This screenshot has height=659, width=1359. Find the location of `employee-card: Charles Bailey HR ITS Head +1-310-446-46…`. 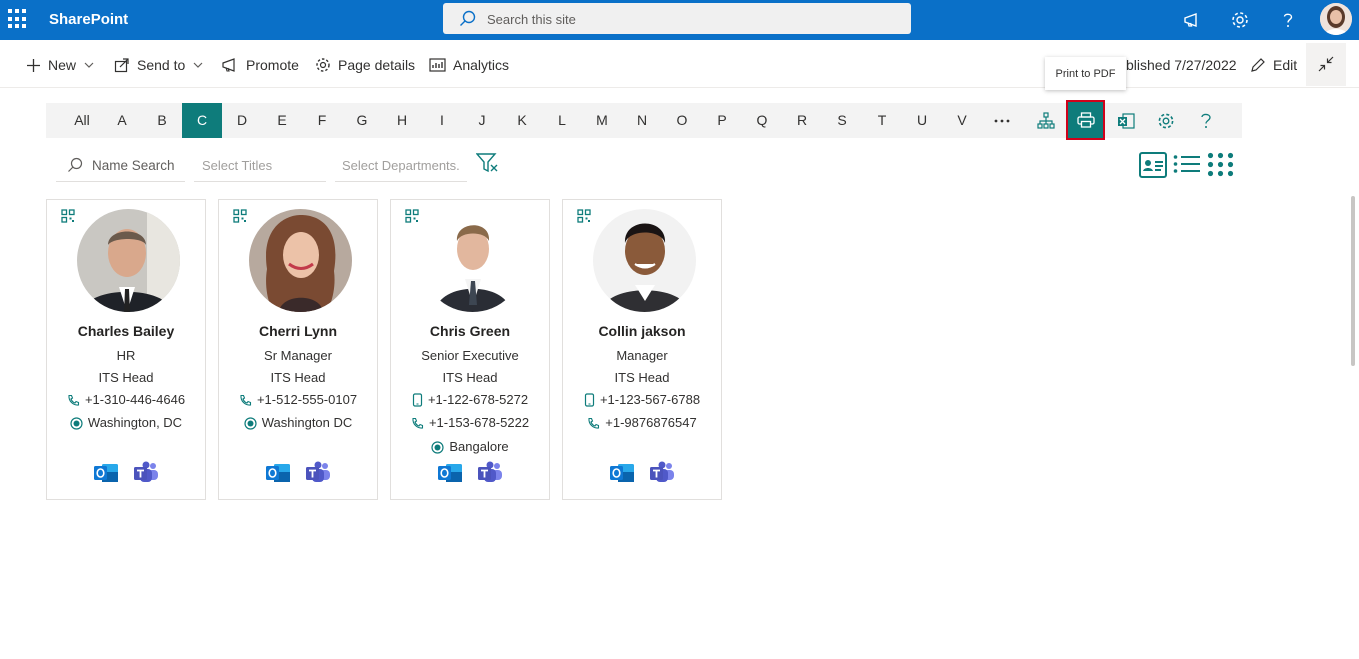

employee-card: Charles Bailey HR ITS Head +1-310-446-46… is located at coordinates (126, 349).